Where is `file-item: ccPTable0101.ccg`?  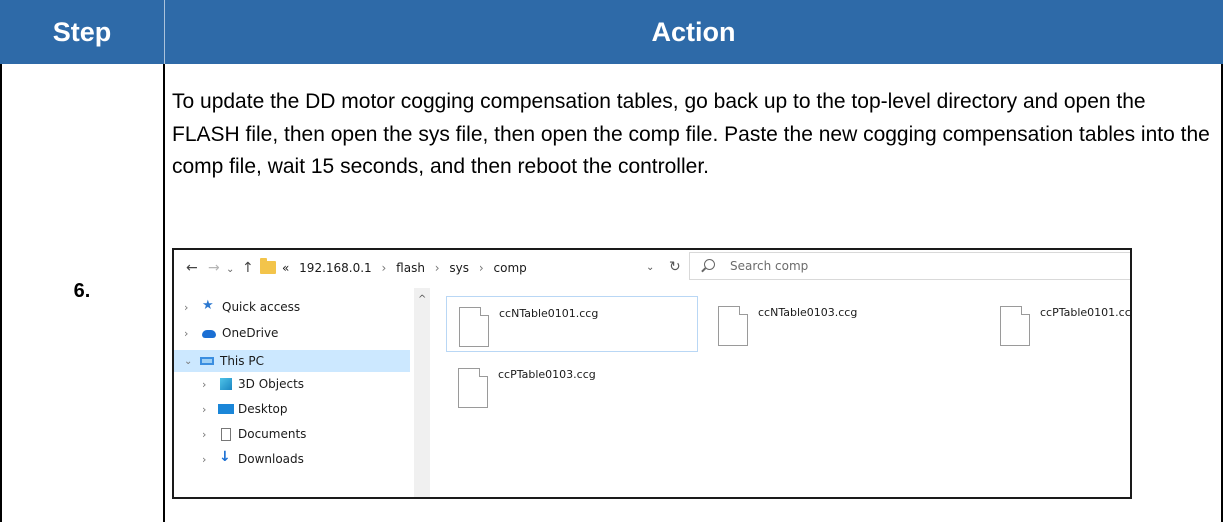
file-item: ccPTable0101.ccg is located at coordinates (1060, 324).